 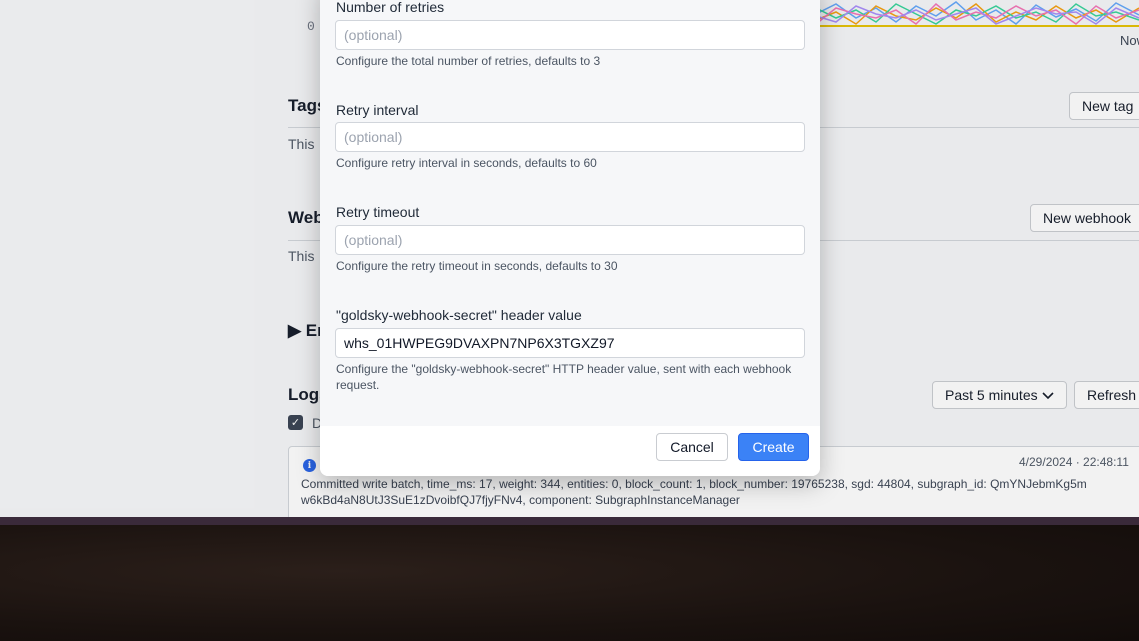 I want to click on retries-input, so click(x=570, y=35).